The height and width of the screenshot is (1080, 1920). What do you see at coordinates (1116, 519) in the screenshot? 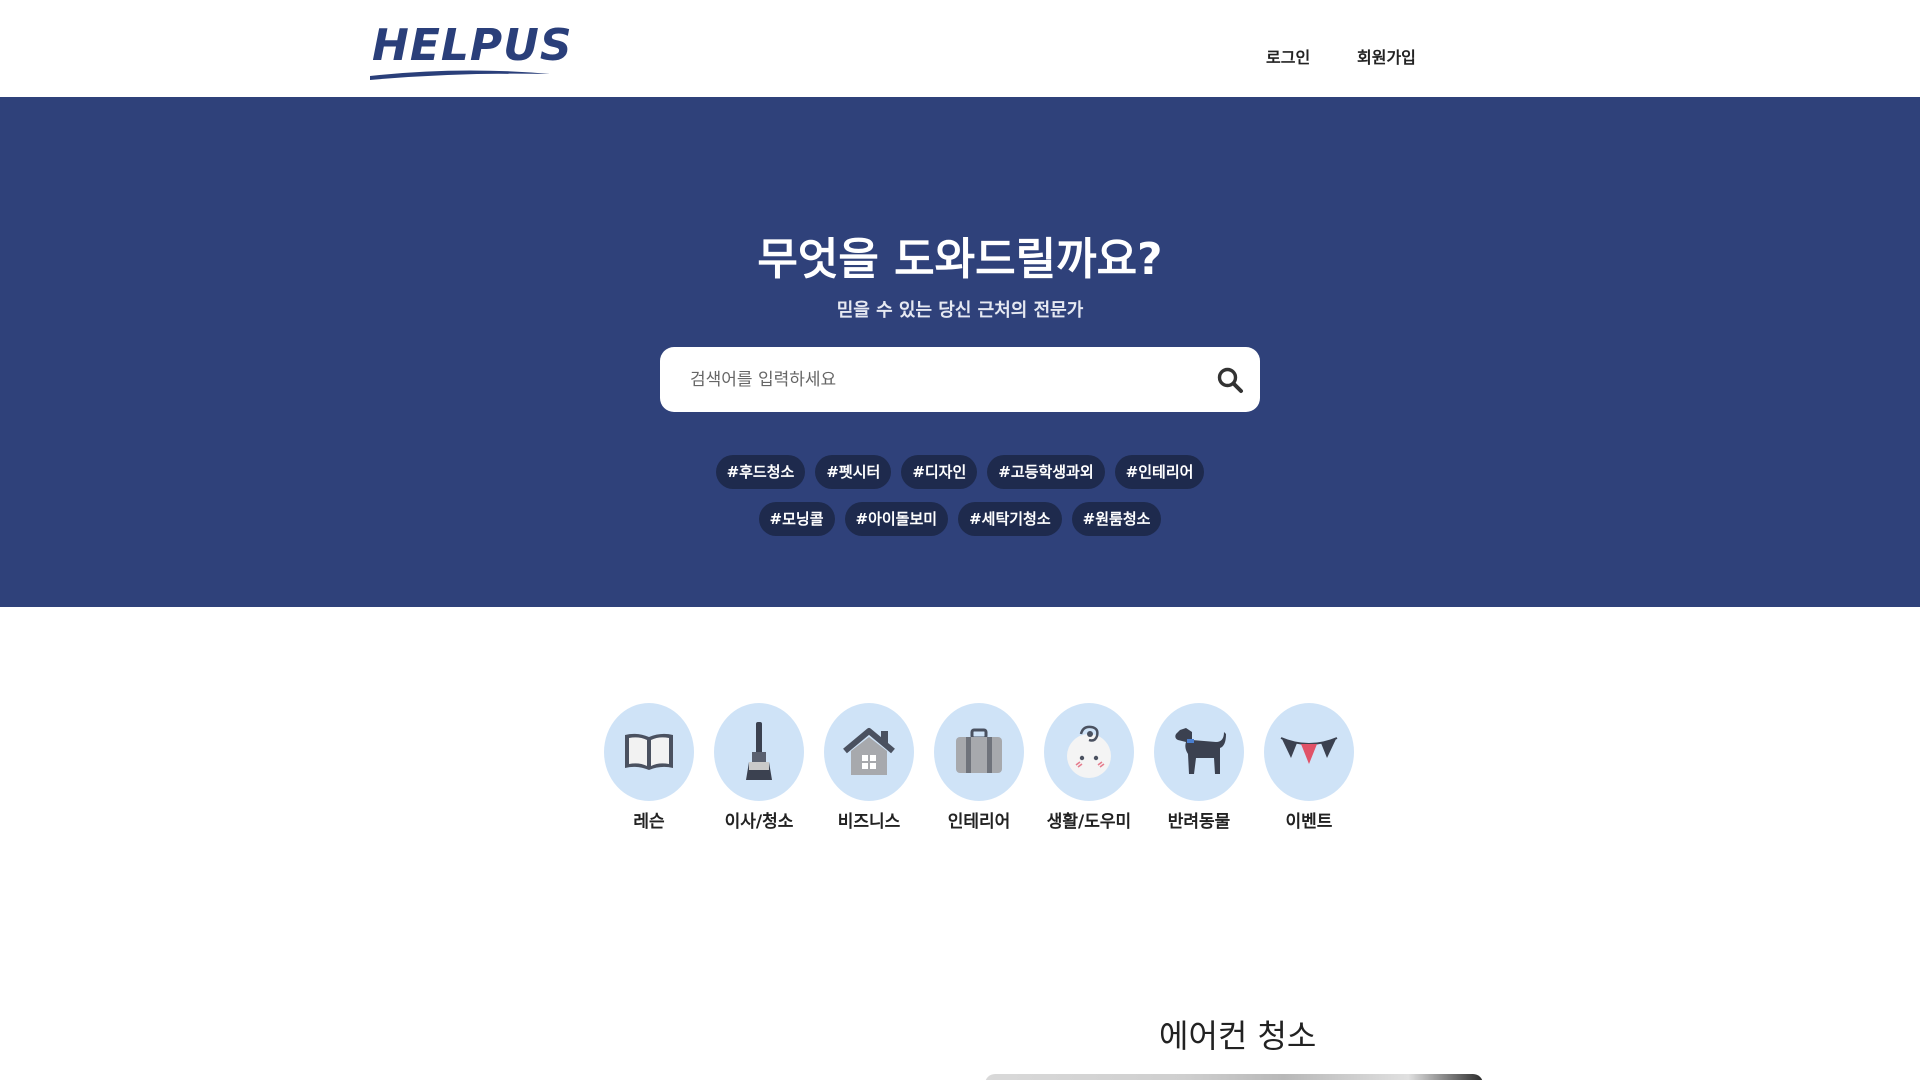
I see `tag-chip: #원룸청소` at bounding box center [1116, 519].